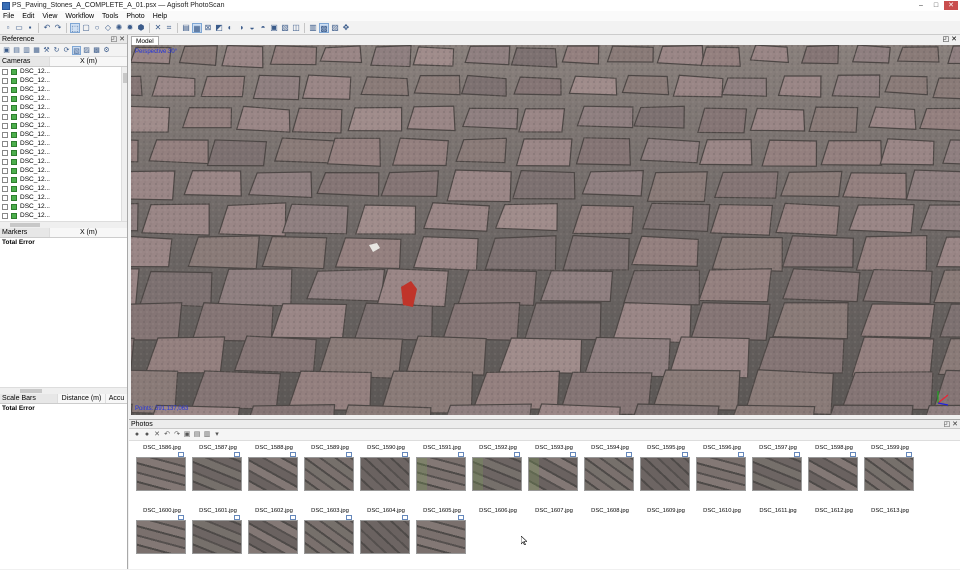  What do you see at coordinates (554, 511) in the screenshot?
I see `photo-thumbnail: DSC_1607.jpg` at bounding box center [554, 511].